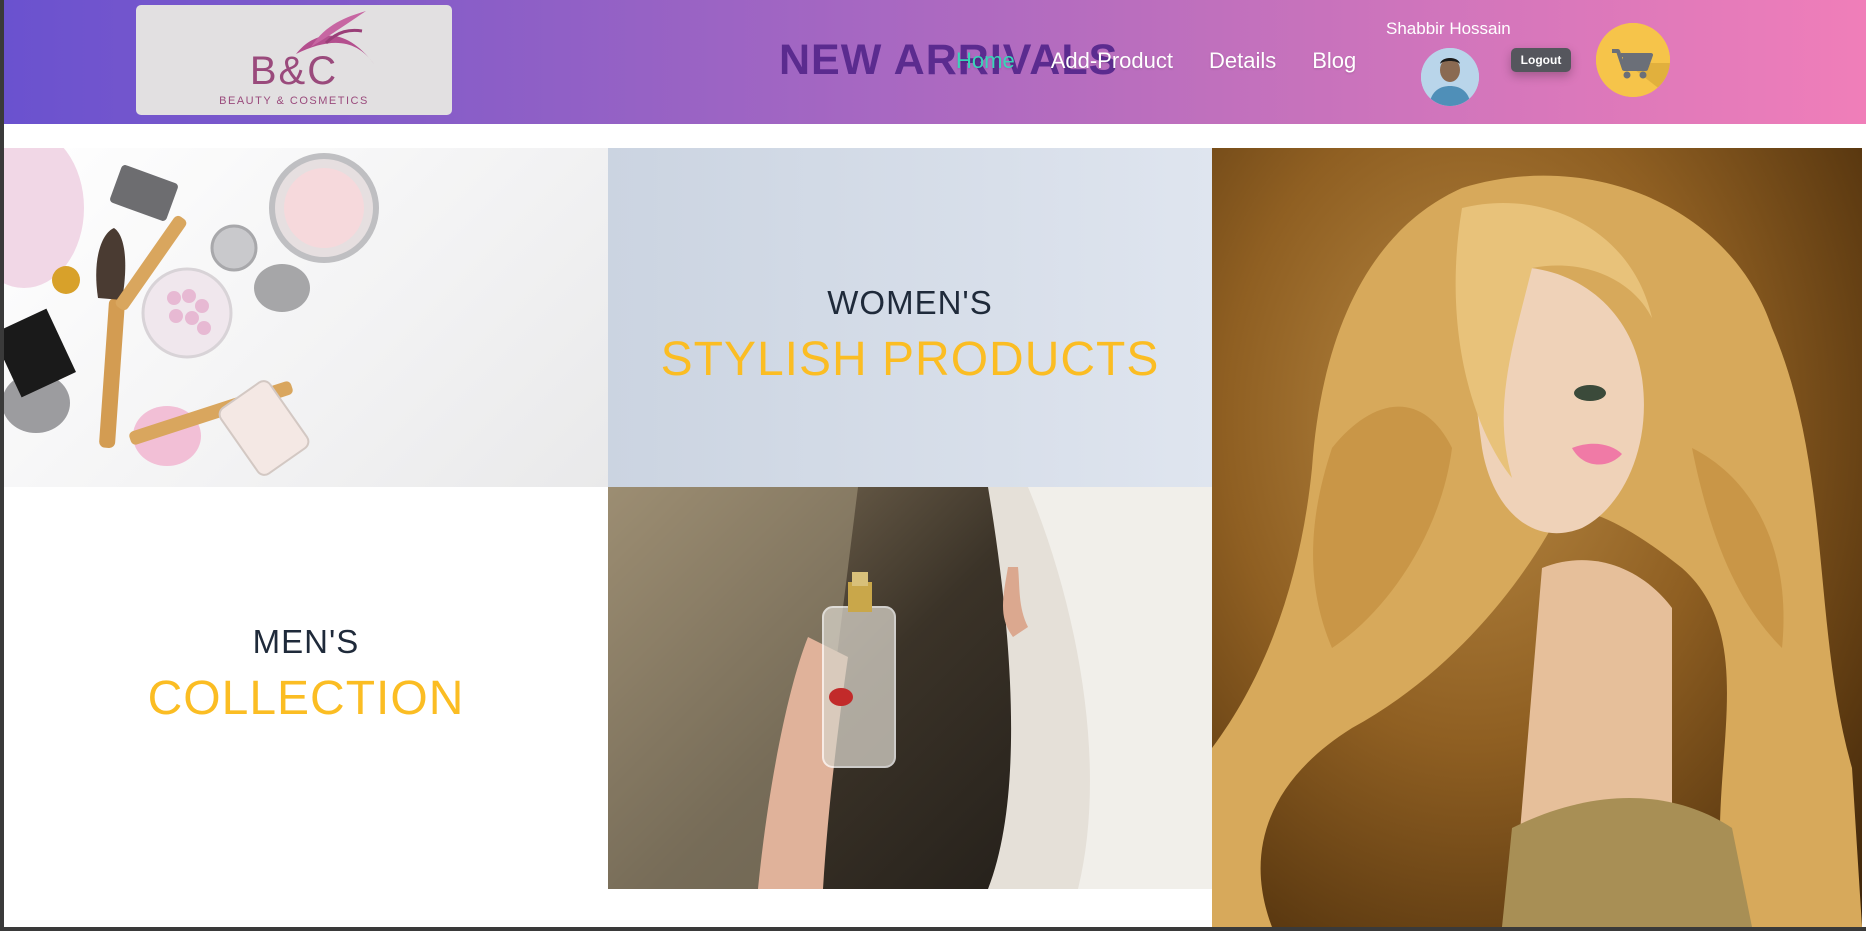 The image size is (1866, 931). Describe the element at coordinates (985, 61) in the screenshot. I see `nav-home: Home` at that location.